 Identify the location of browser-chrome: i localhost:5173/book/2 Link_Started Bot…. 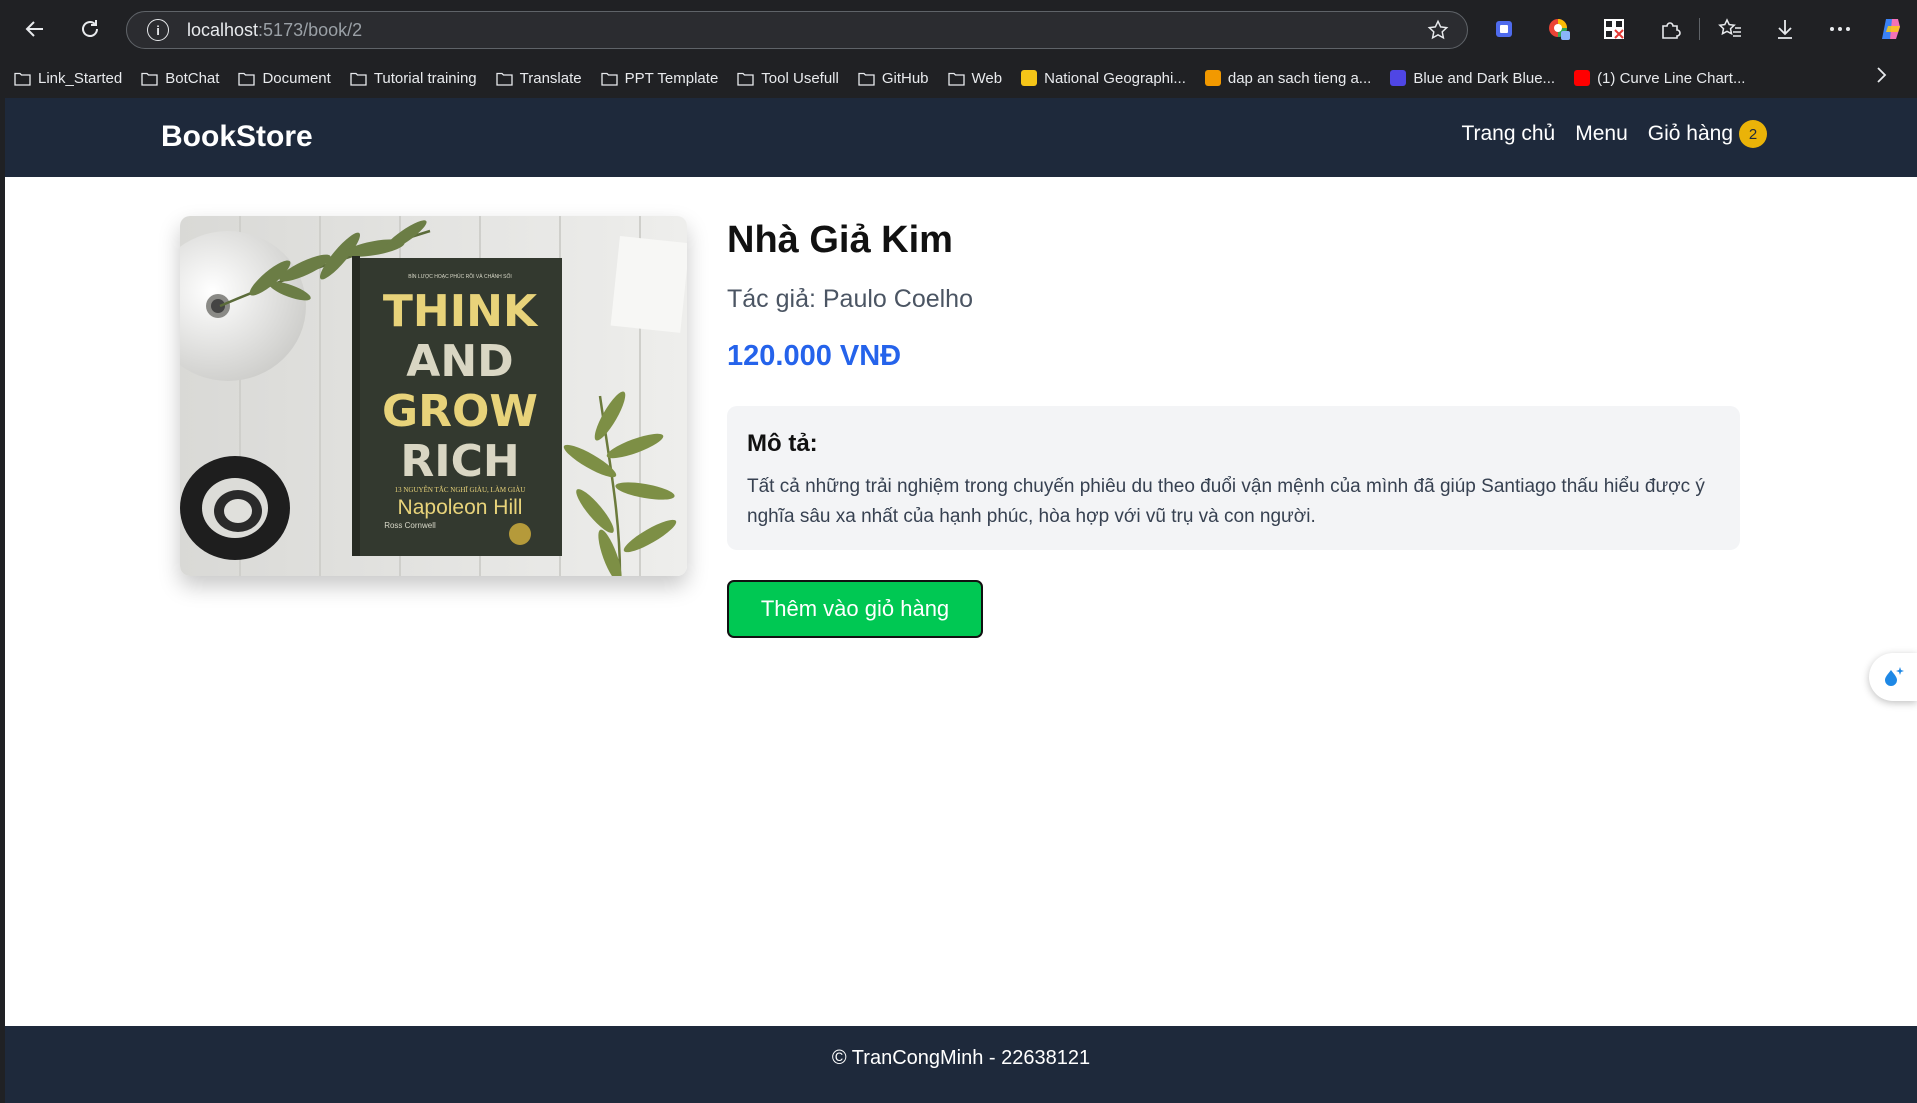
(958, 49).